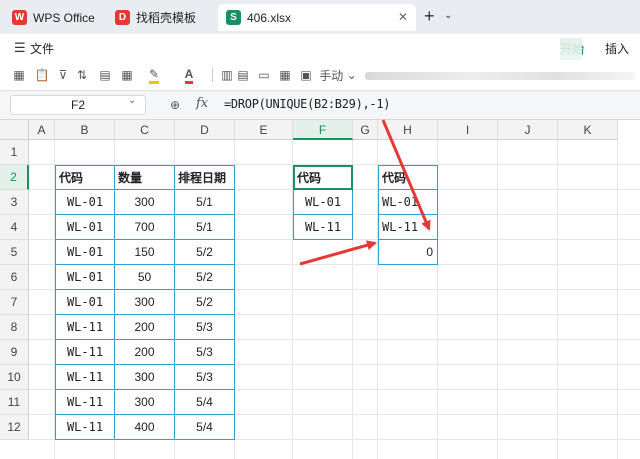 The height and width of the screenshot is (459, 640). I want to click on row-header-4: 4, so click(14, 227).